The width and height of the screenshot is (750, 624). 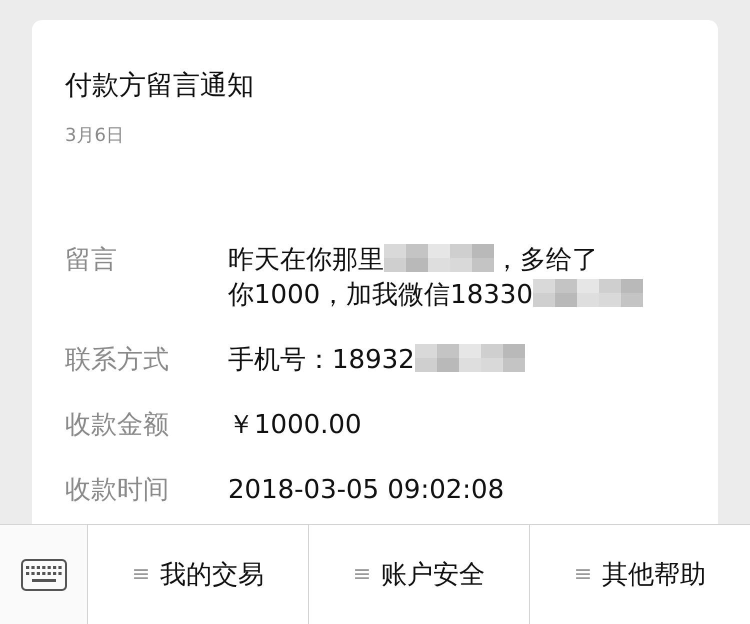 What do you see at coordinates (117, 360) in the screenshot?
I see `field-label: 联系方式` at bounding box center [117, 360].